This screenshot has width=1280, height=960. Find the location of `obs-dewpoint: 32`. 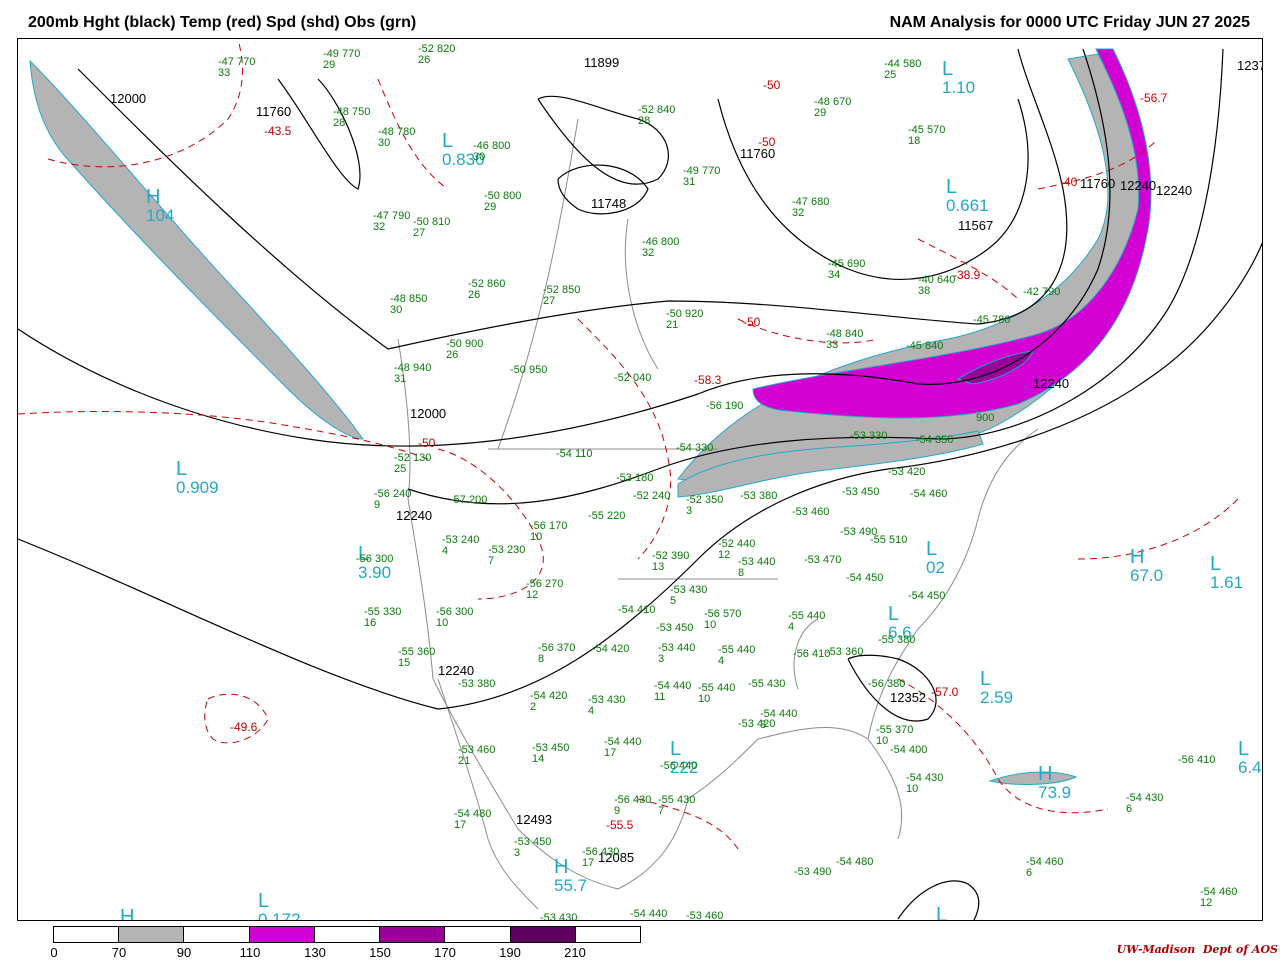

obs-dewpoint: 32 is located at coordinates (379, 227).